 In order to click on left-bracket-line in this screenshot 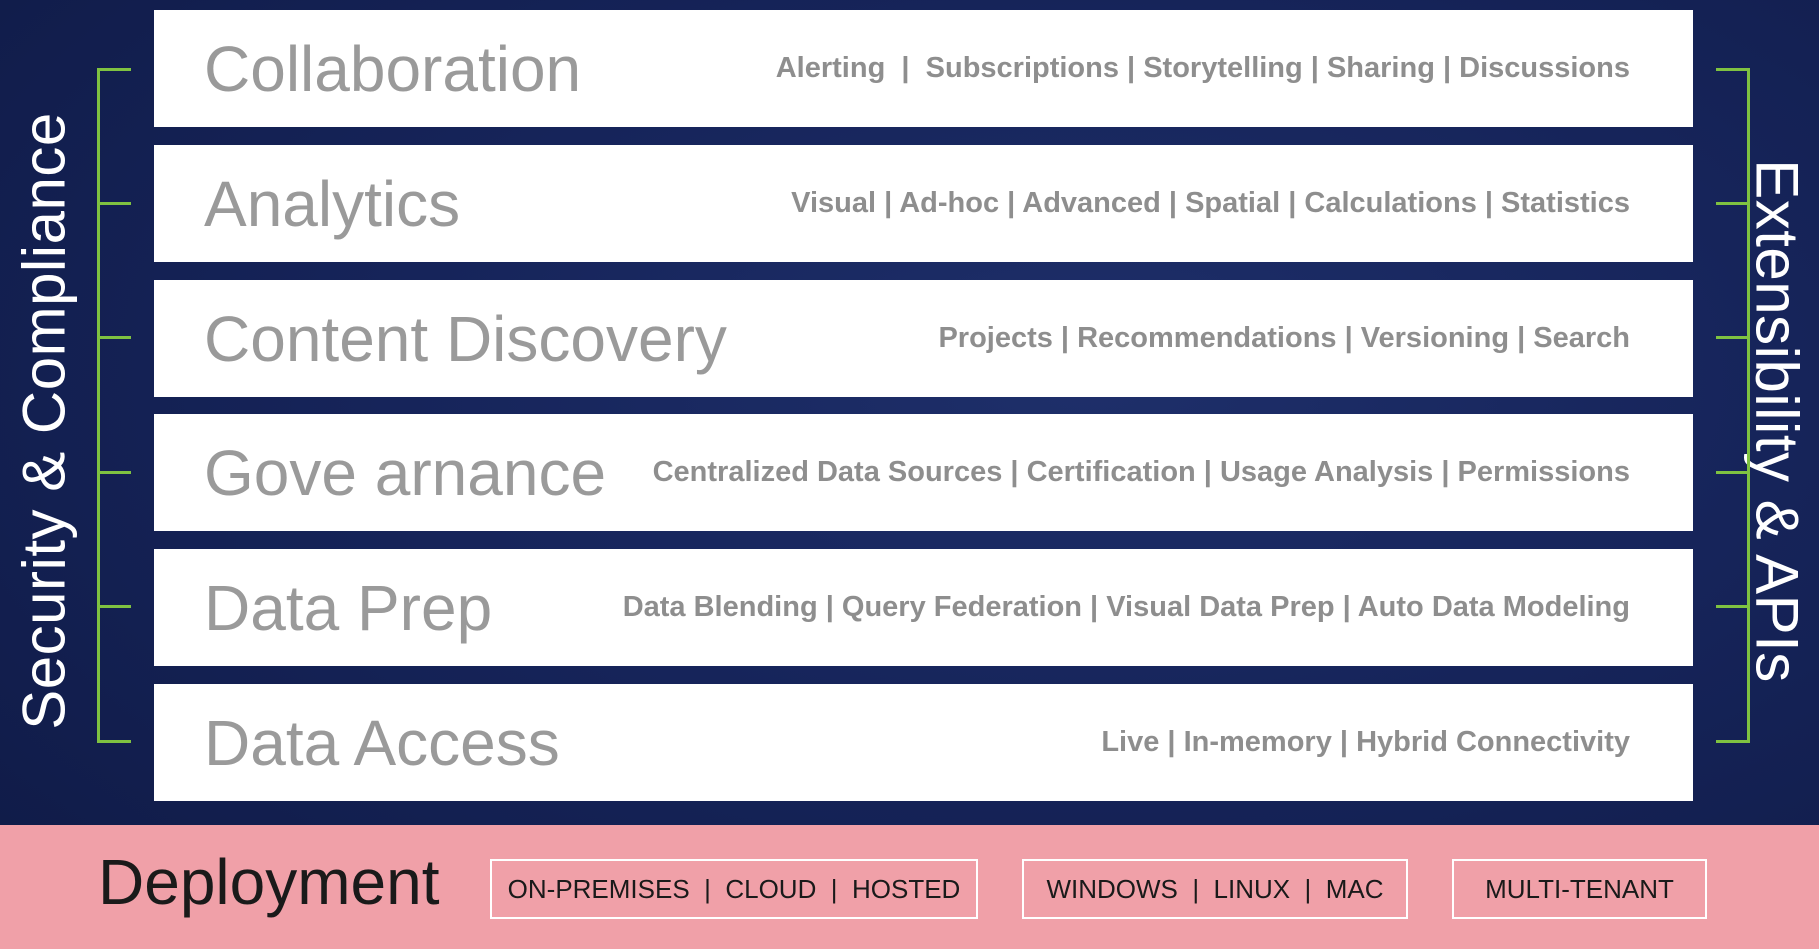, I will do `click(98, 405)`.